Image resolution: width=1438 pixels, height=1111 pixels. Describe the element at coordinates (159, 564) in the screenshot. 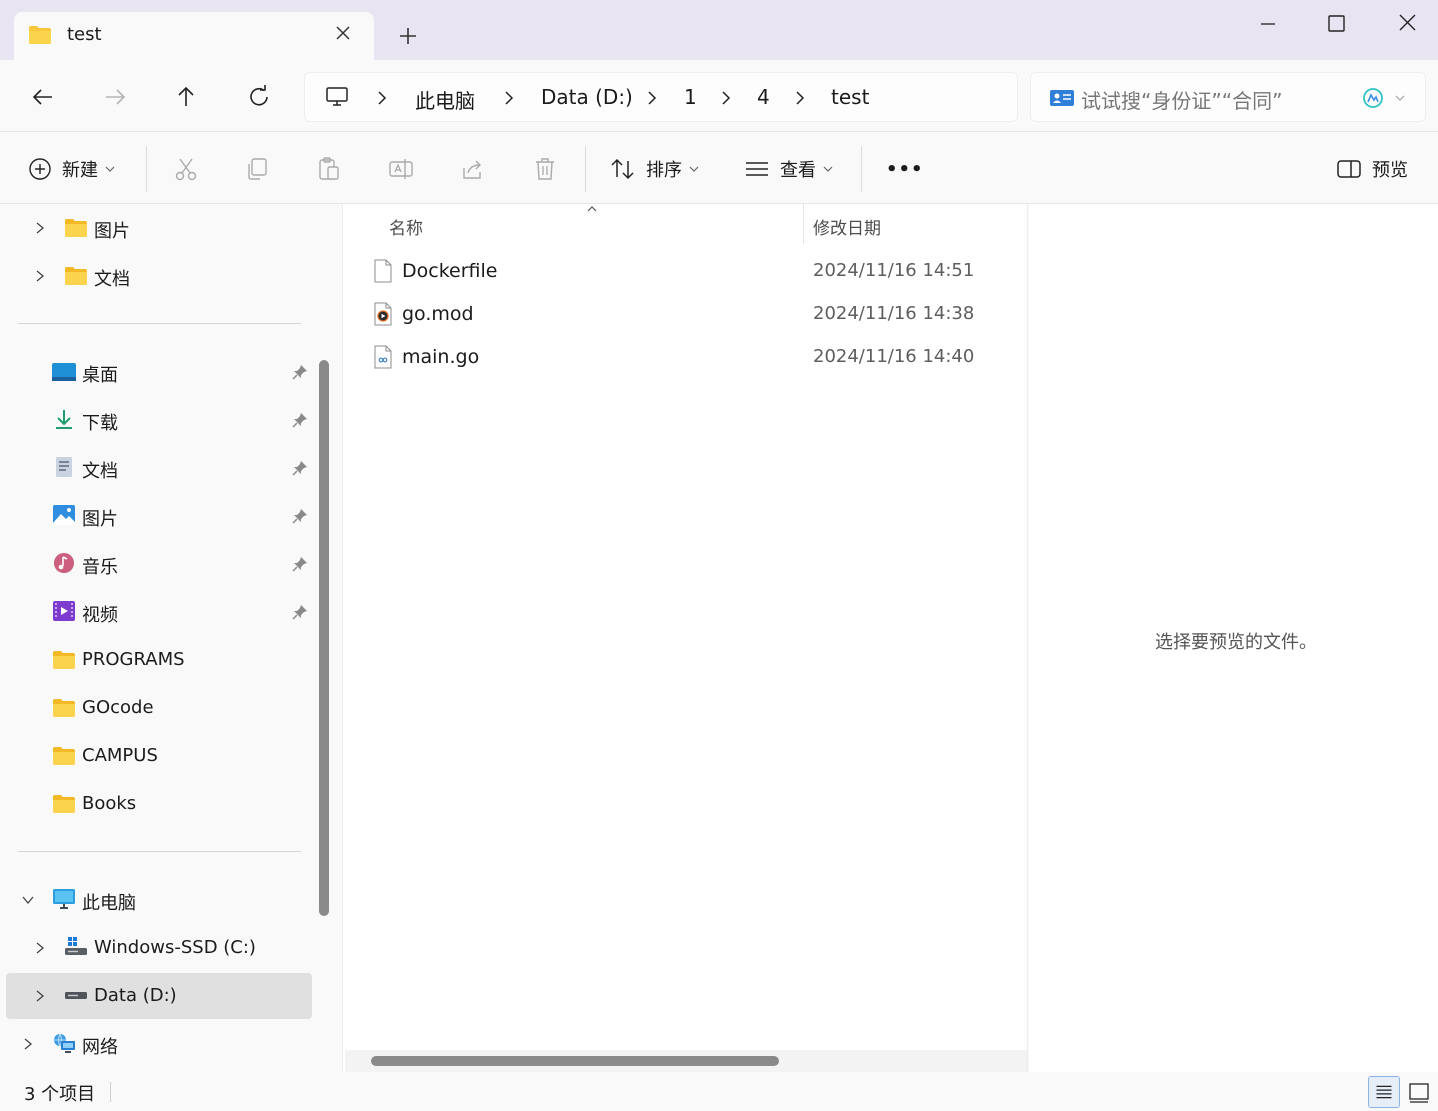

I see `sidebar-item-music: 音乐` at that location.